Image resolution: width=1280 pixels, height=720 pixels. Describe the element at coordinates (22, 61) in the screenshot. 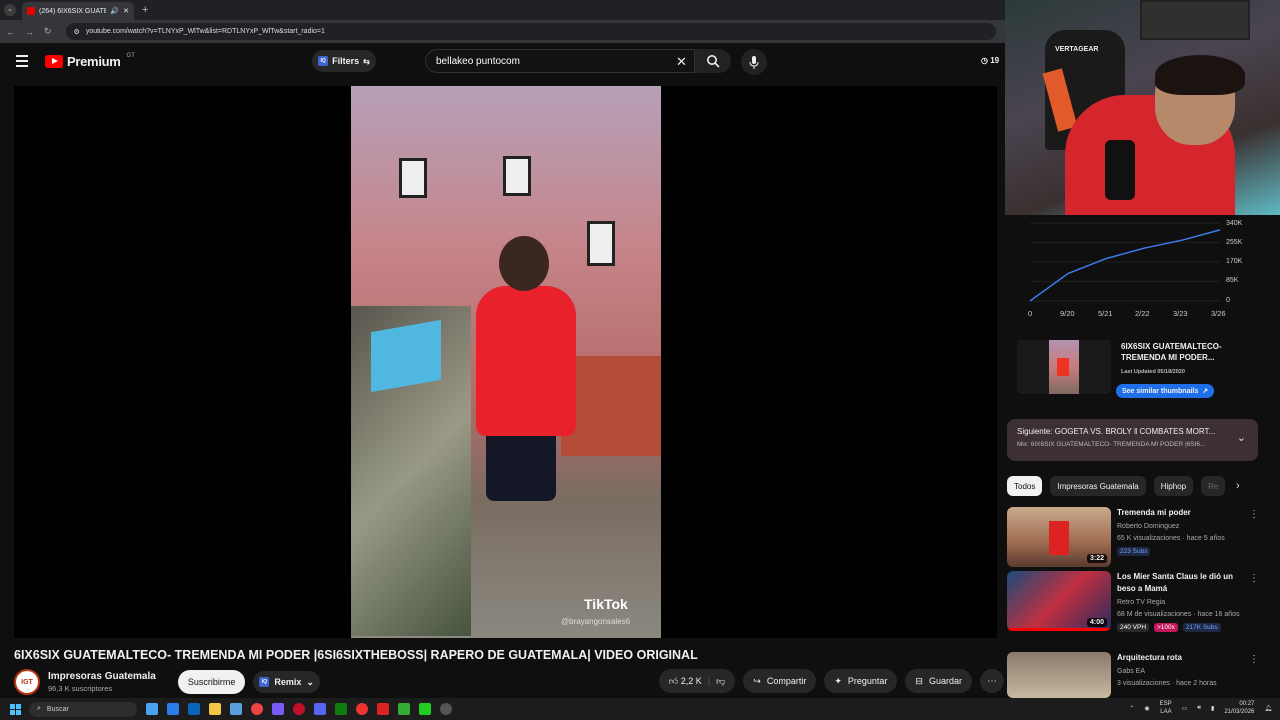

I see `menu-icon` at that location.